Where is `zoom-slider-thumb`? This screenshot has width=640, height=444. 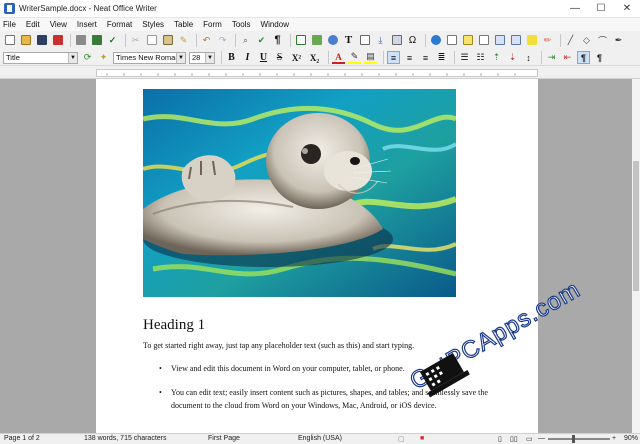 zoom-slider-thumb is located at coordinates (573, 439).